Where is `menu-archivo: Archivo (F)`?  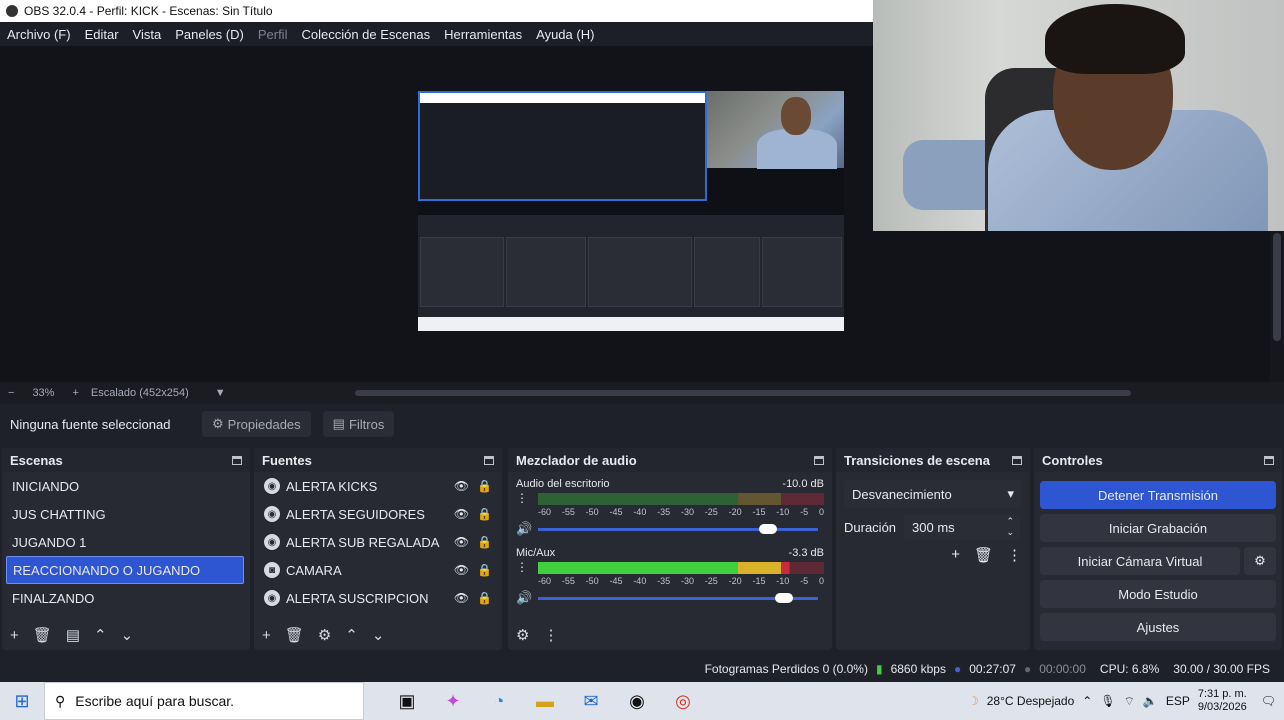
menu-archivo: Archivo (F) is located at coordinates (39, 34).